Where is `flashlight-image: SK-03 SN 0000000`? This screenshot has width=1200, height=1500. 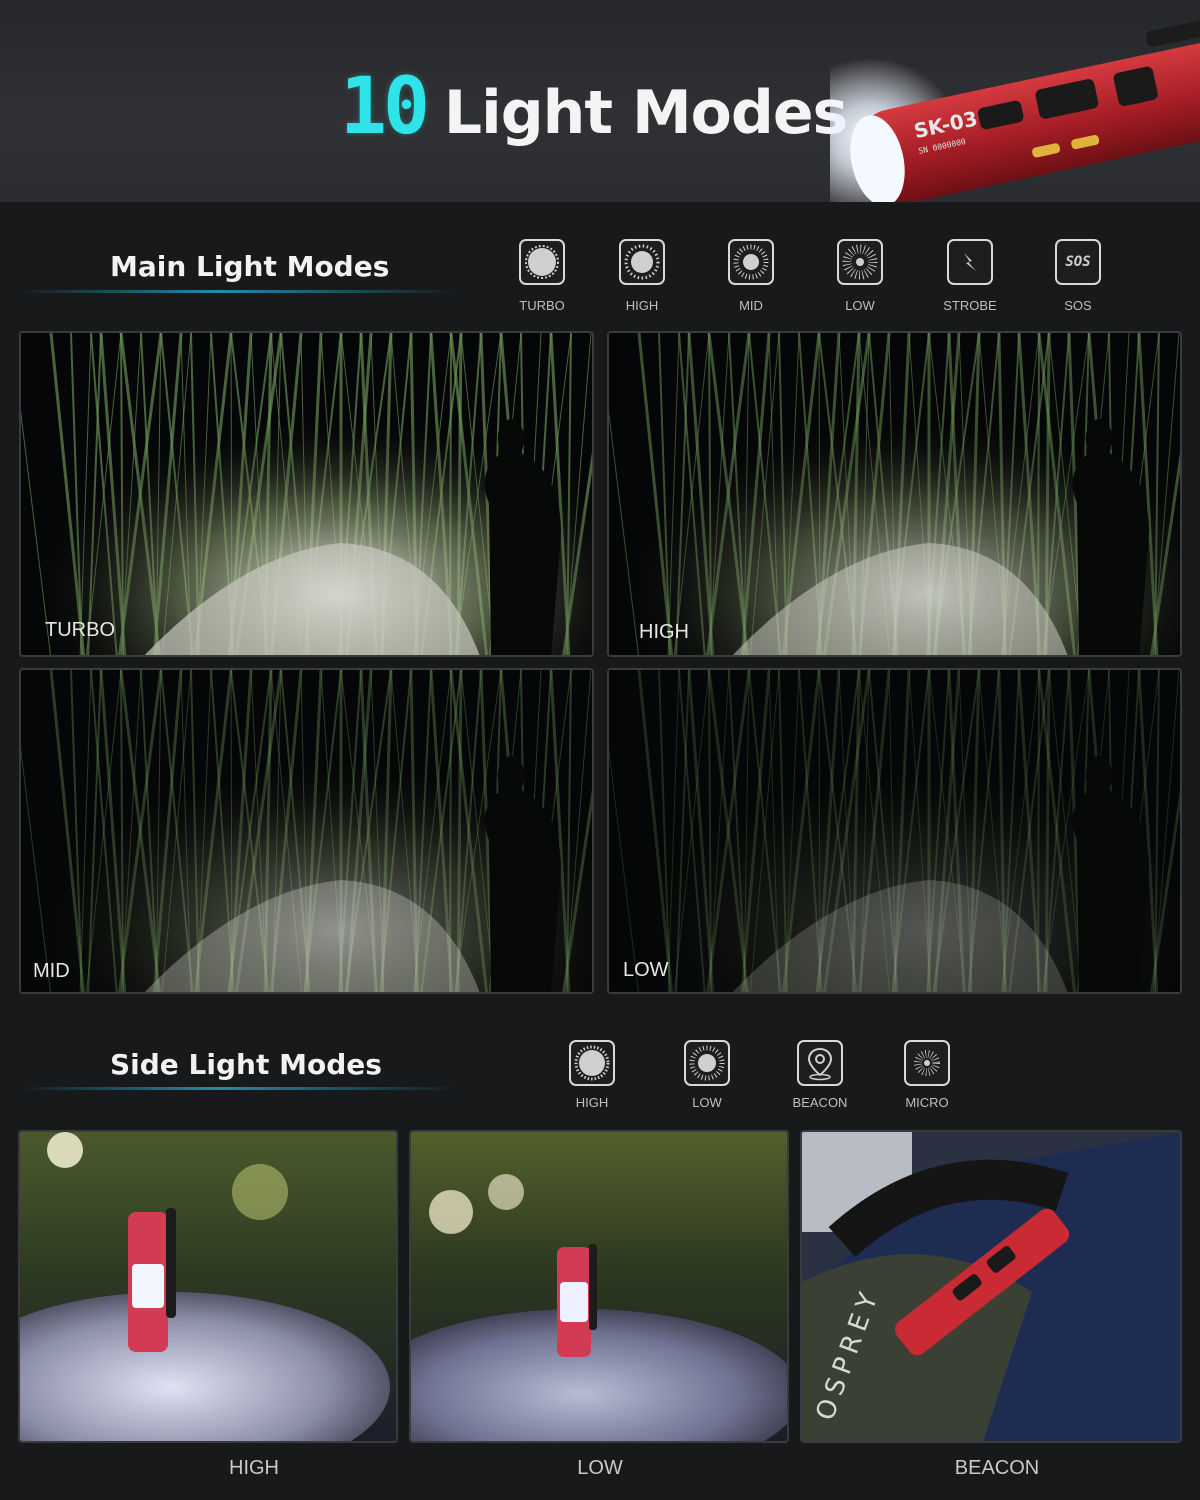 flashlight-image: SK-03 SN 0000000 is located at coordinates (1015, 110).